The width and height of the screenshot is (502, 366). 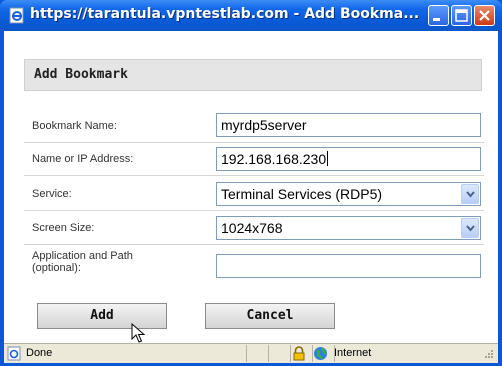 What do you see at coordinates (348, 125) in the screenshot?
I see `bookmark-name-input: myrdp5server` at bounding box center [348, 125].